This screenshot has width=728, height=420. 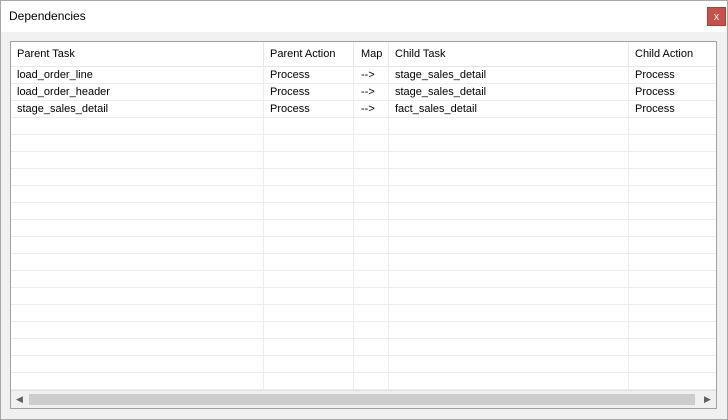 What do you see at coordinates (19, 399) in the screenshot?
I see `arrow-left-icon: ◀` at bounding box center [19, 399].